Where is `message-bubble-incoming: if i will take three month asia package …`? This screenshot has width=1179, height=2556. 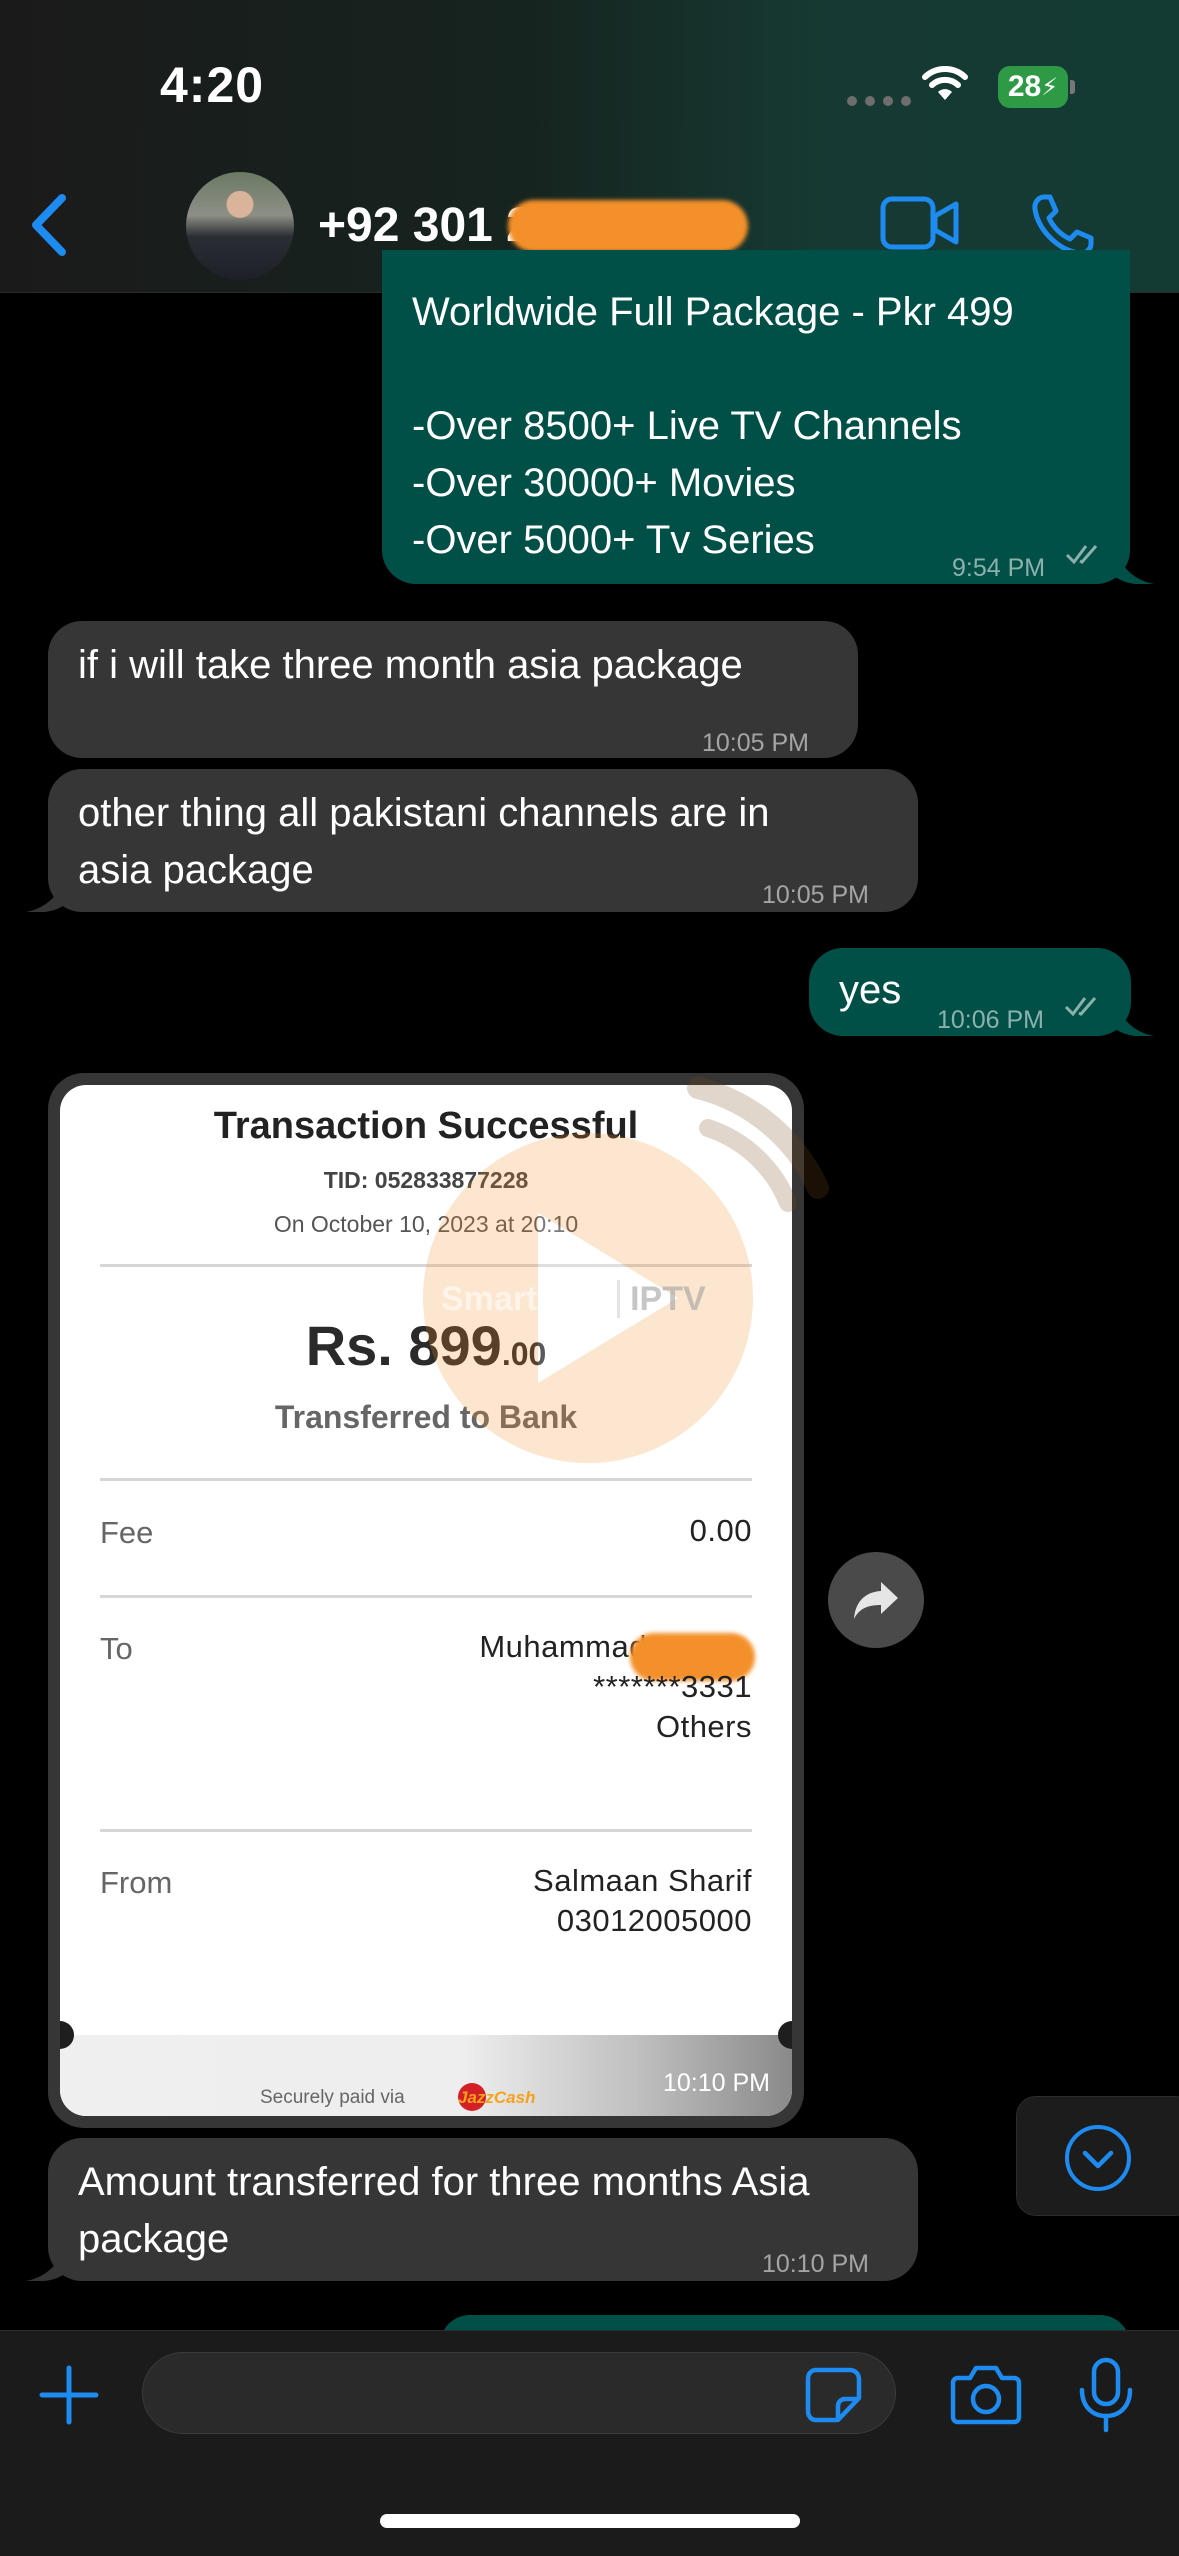
message-bubble-incoming: if i will take three month asia package … is located at coordinates (453, 689).